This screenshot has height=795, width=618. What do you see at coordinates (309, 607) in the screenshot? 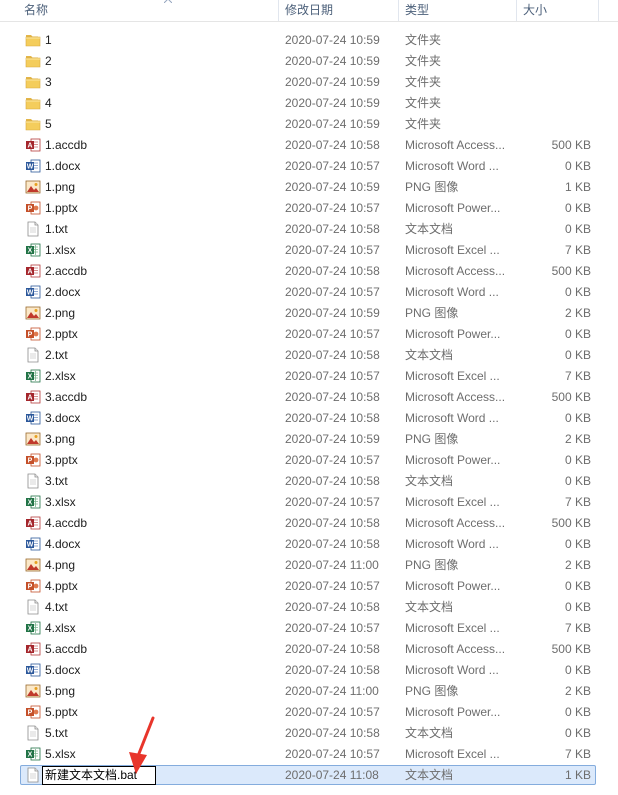
I see `file-row: 4.txt 2020-07-24 10:58 文本文档 0 KB` at bounding box center [309, 607].